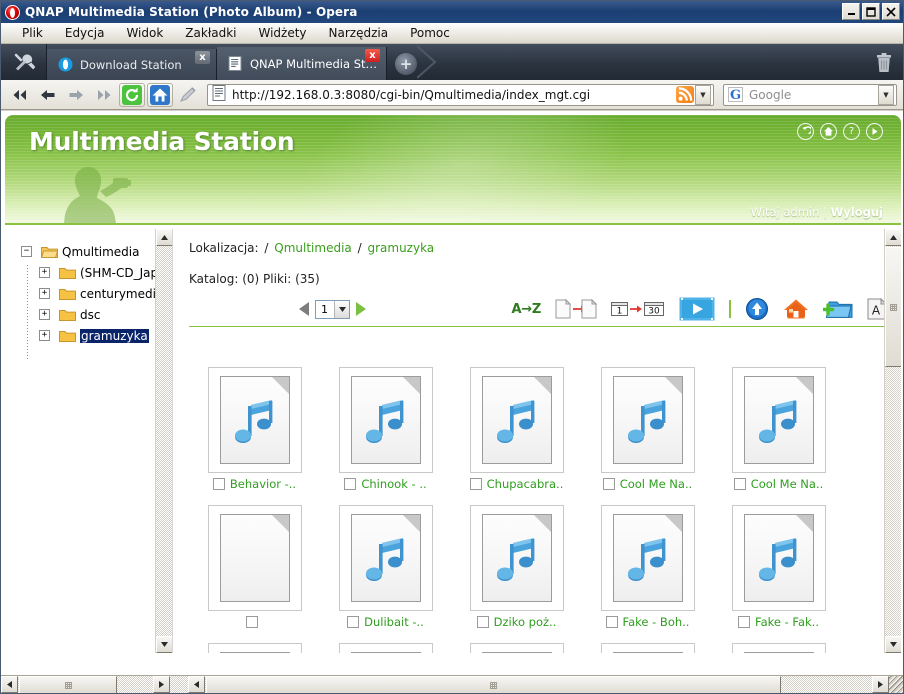  I want to click on tree-node-dsc: + dsc, so click(96, 314).